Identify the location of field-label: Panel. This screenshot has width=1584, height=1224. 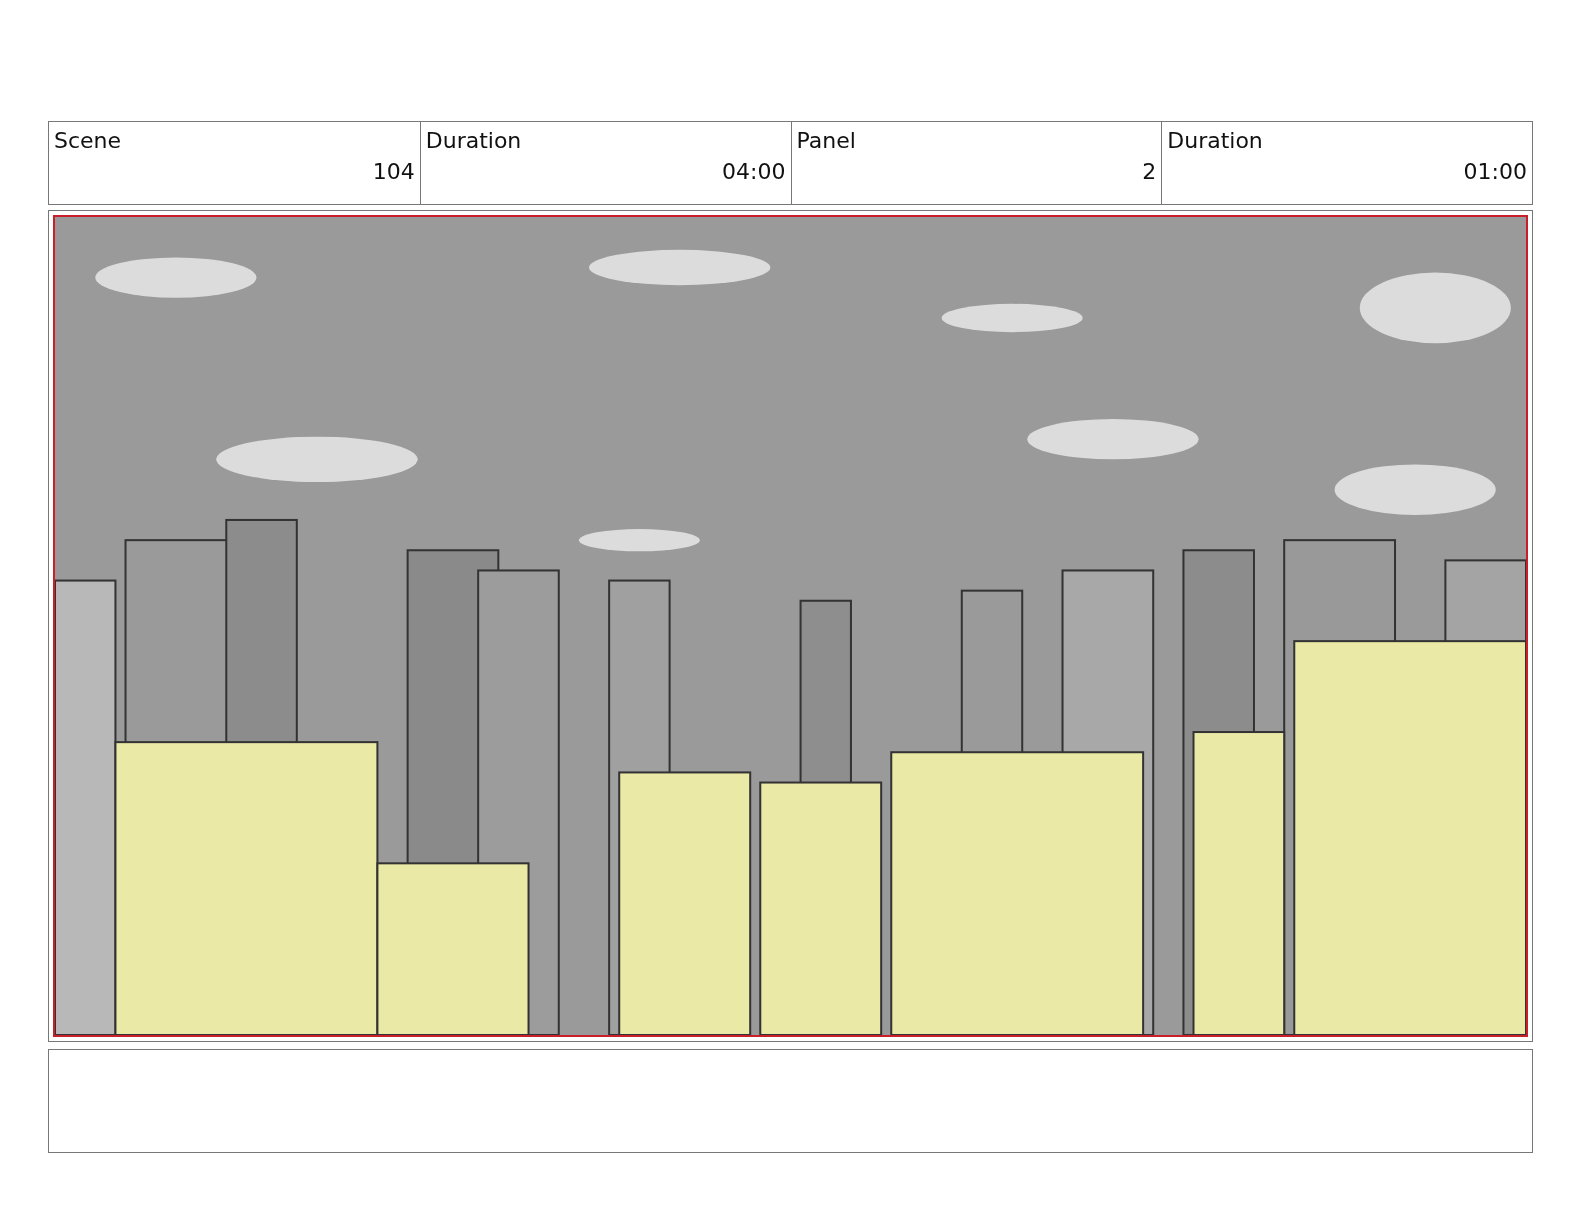
(826, 140).